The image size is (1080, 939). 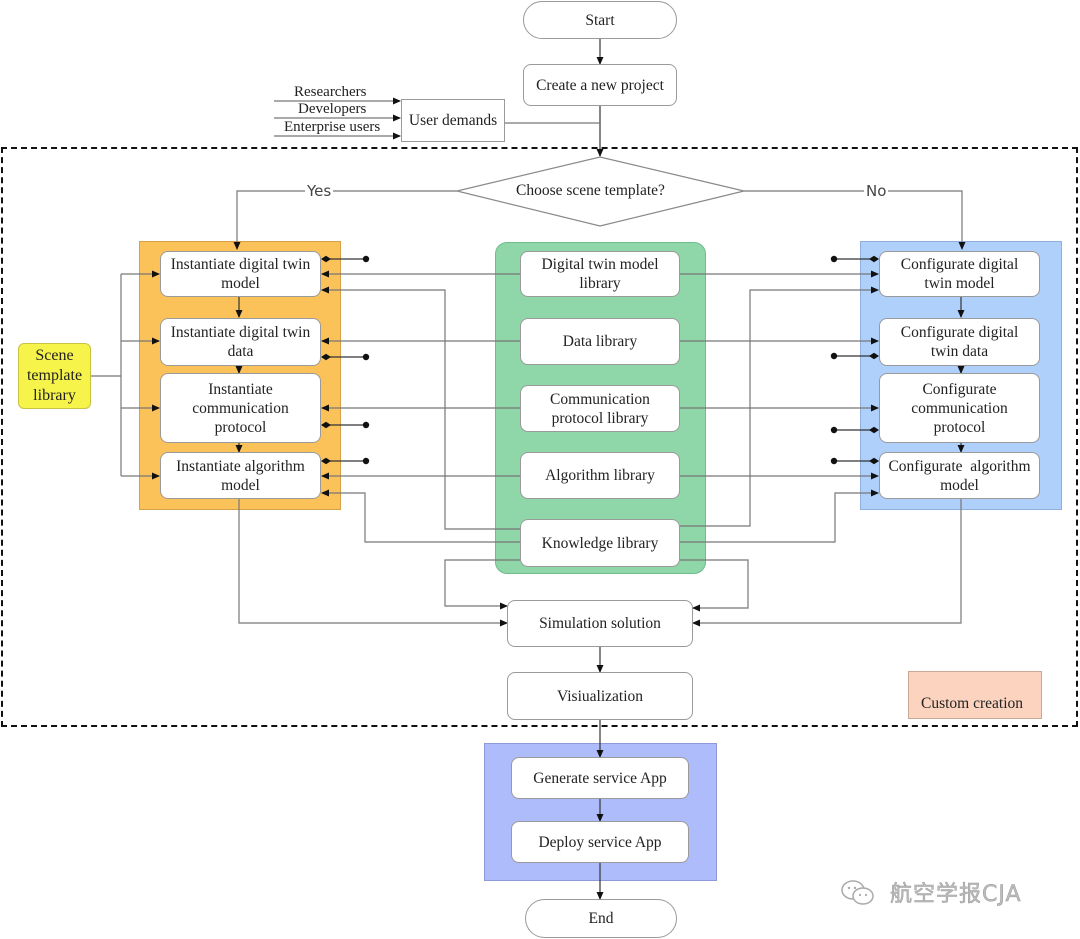 I want to click on configurate-comm-protocol: Configurate communication protocol, so click(x=959, y=408).